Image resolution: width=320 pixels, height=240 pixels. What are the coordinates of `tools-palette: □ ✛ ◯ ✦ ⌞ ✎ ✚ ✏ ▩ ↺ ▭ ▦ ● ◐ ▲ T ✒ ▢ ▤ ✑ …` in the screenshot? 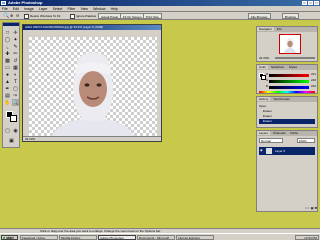 It's located at (11, 85).